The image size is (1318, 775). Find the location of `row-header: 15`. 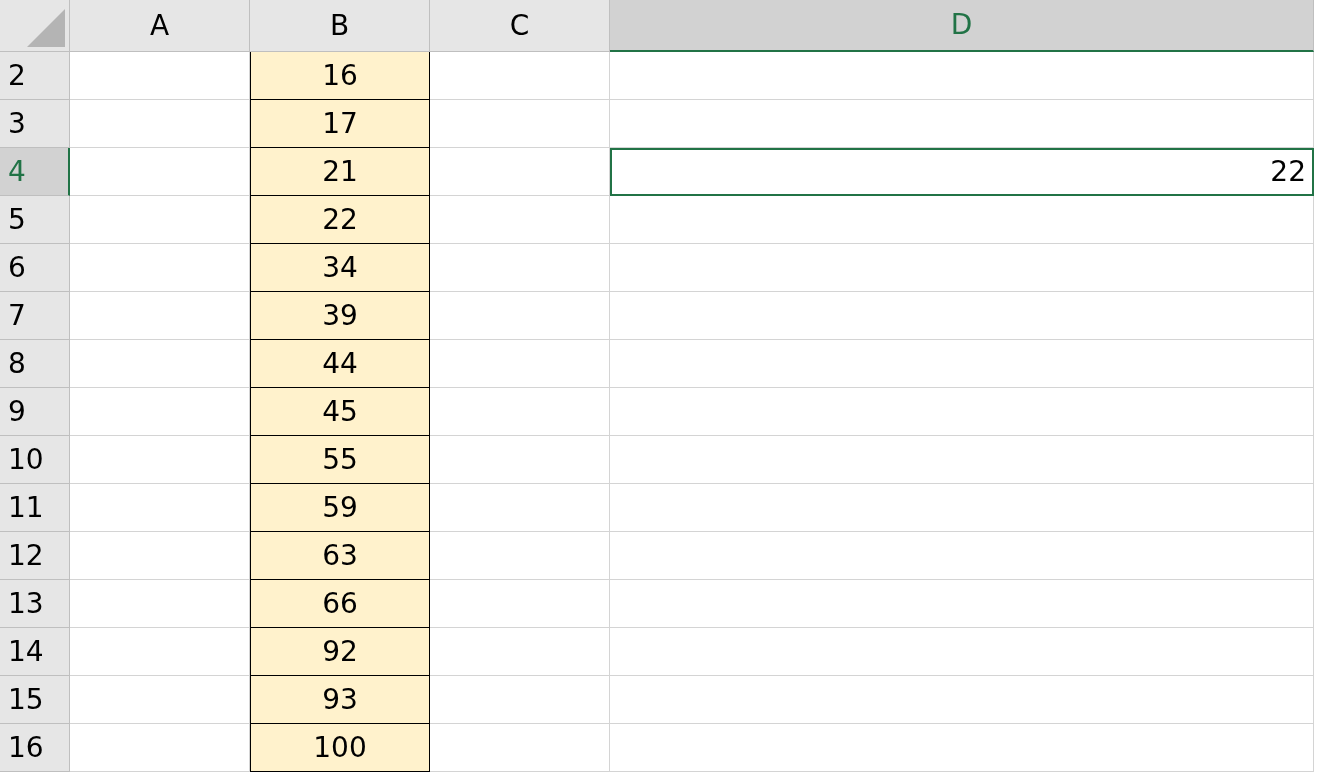

row-header: 15 is located at coordinates (35, 700).